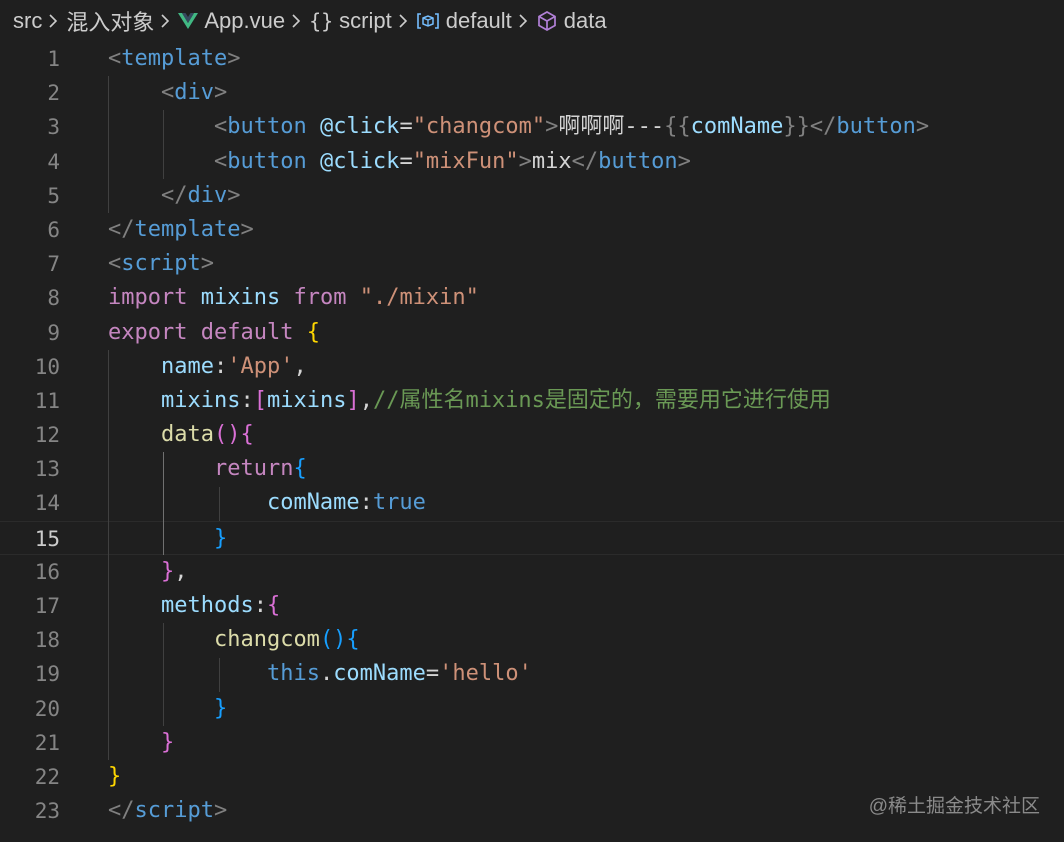  Describe the element at coordinates (306, 400) in the screenshot. I see `code-token: mixins` at that location.